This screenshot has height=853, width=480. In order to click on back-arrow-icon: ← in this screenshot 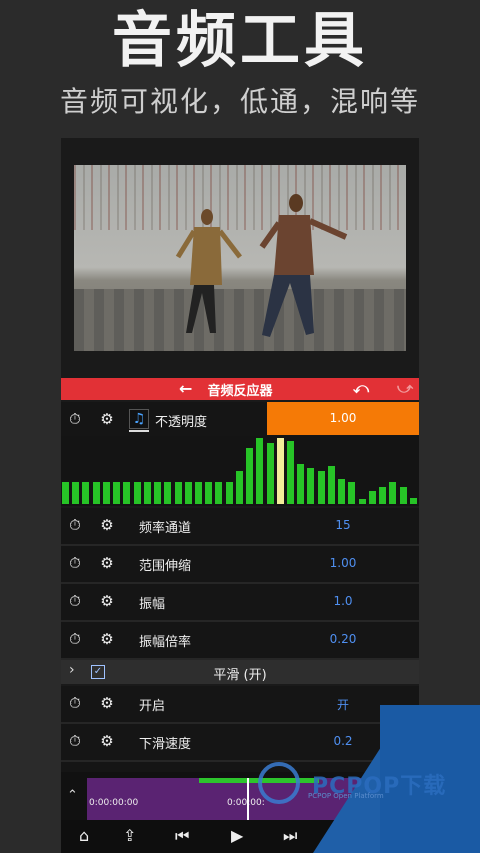, I will do `click(185, 388)`.